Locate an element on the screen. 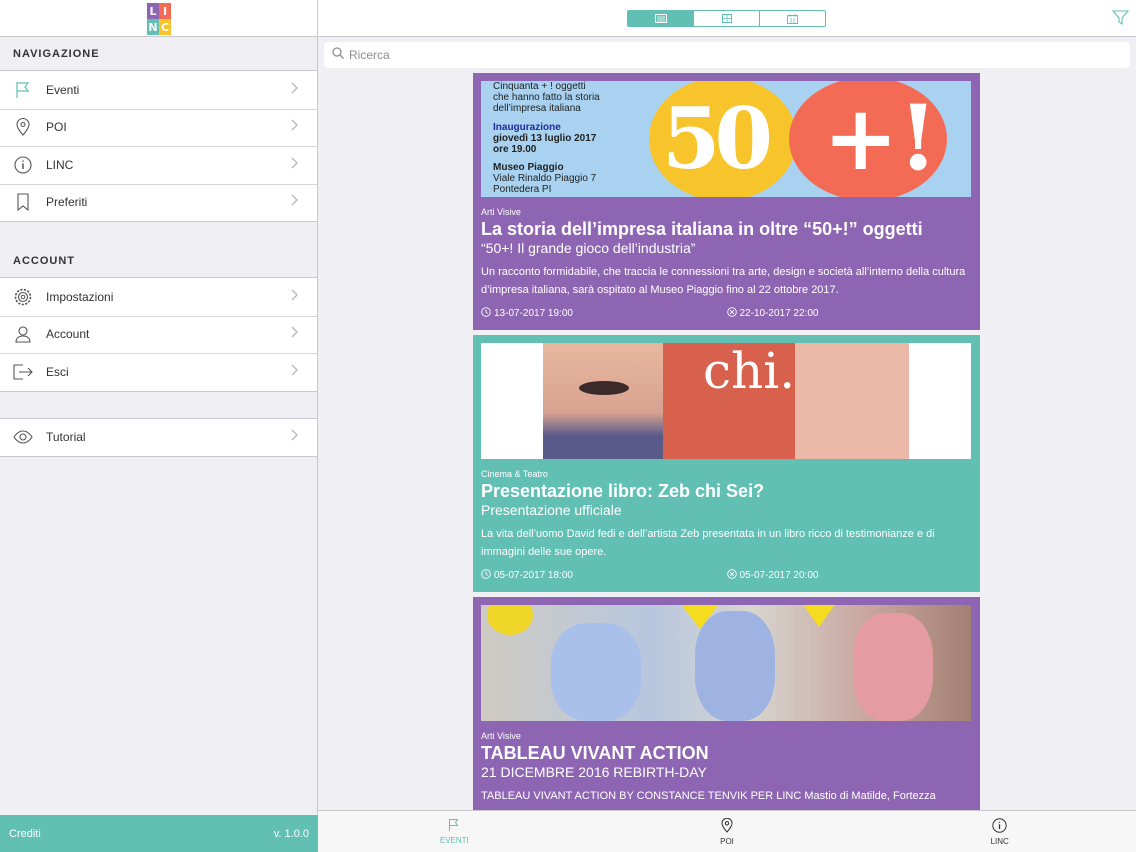  filter-icon is located at coordinates (1120, 20).